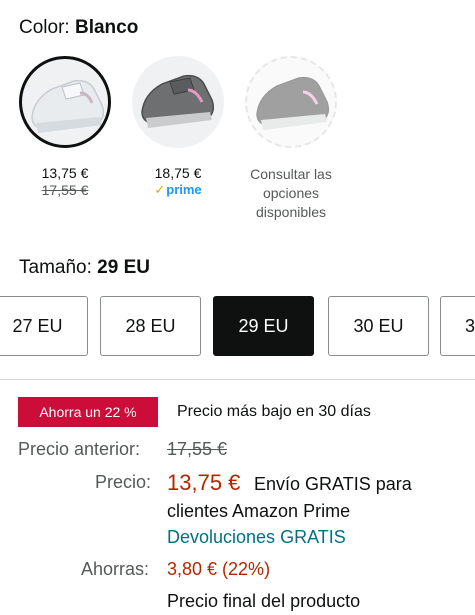 Image resolution: width=475 pixels, height=615 pixels. What do you see at coordinates (237, 379) in the screenshot?
I see `section-divider` at bounding box center [237, 379].